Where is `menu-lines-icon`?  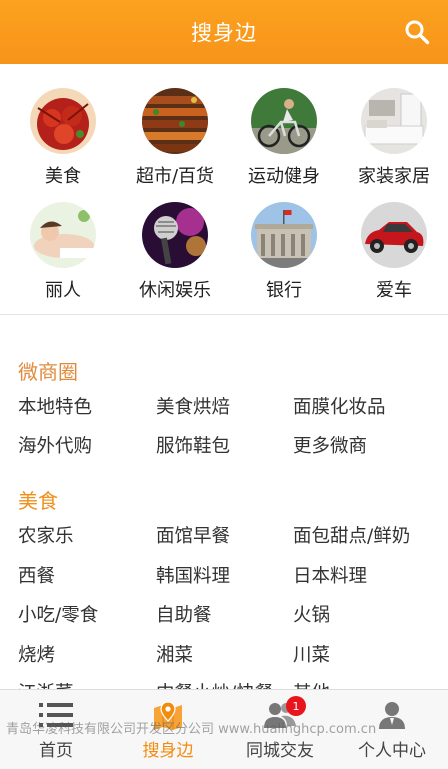
menu-lines-icon is located at coordinates (56, 715).